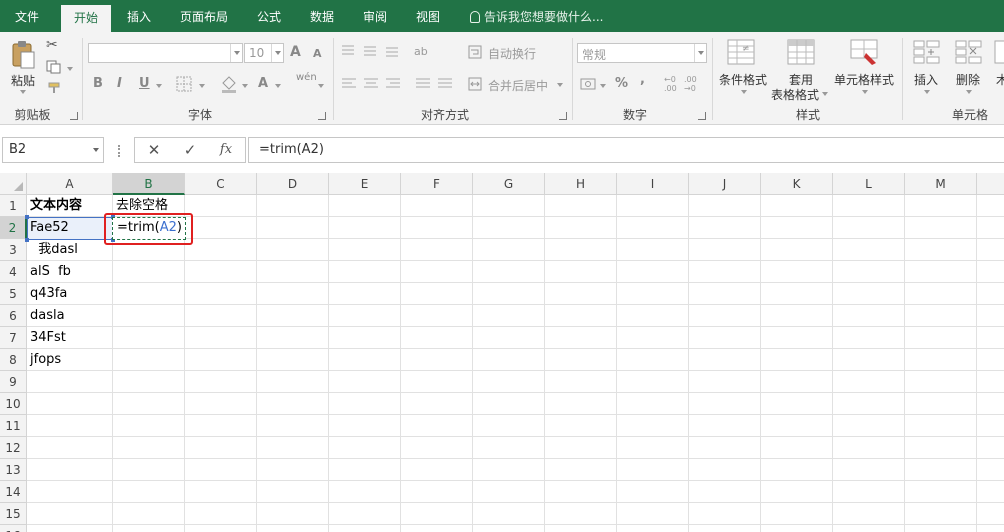 The width and height of the screenshot is (1004, 532). Describe the element at coordinates (397, 84) in the screenshot. I see `horizontal-align-icons` at that location.